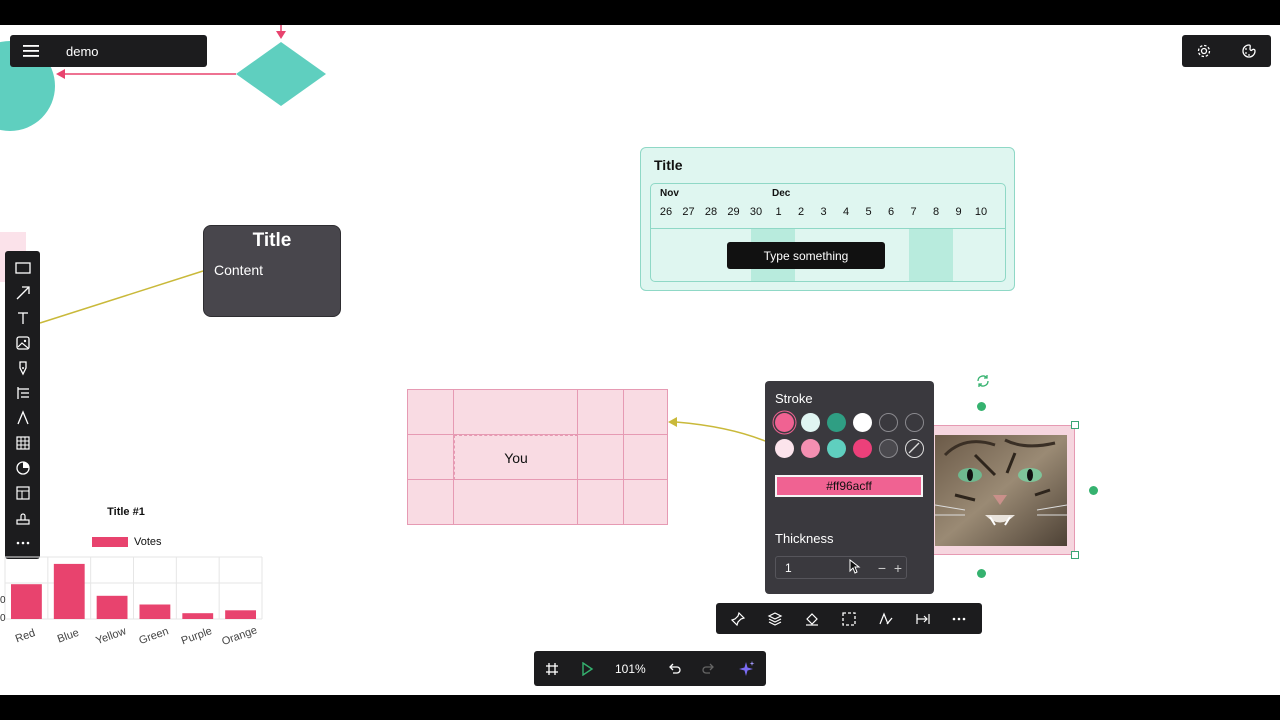 This screenshot has height=720, width=1280. I want to click on arrow-tool-icon, so click(22, 292).